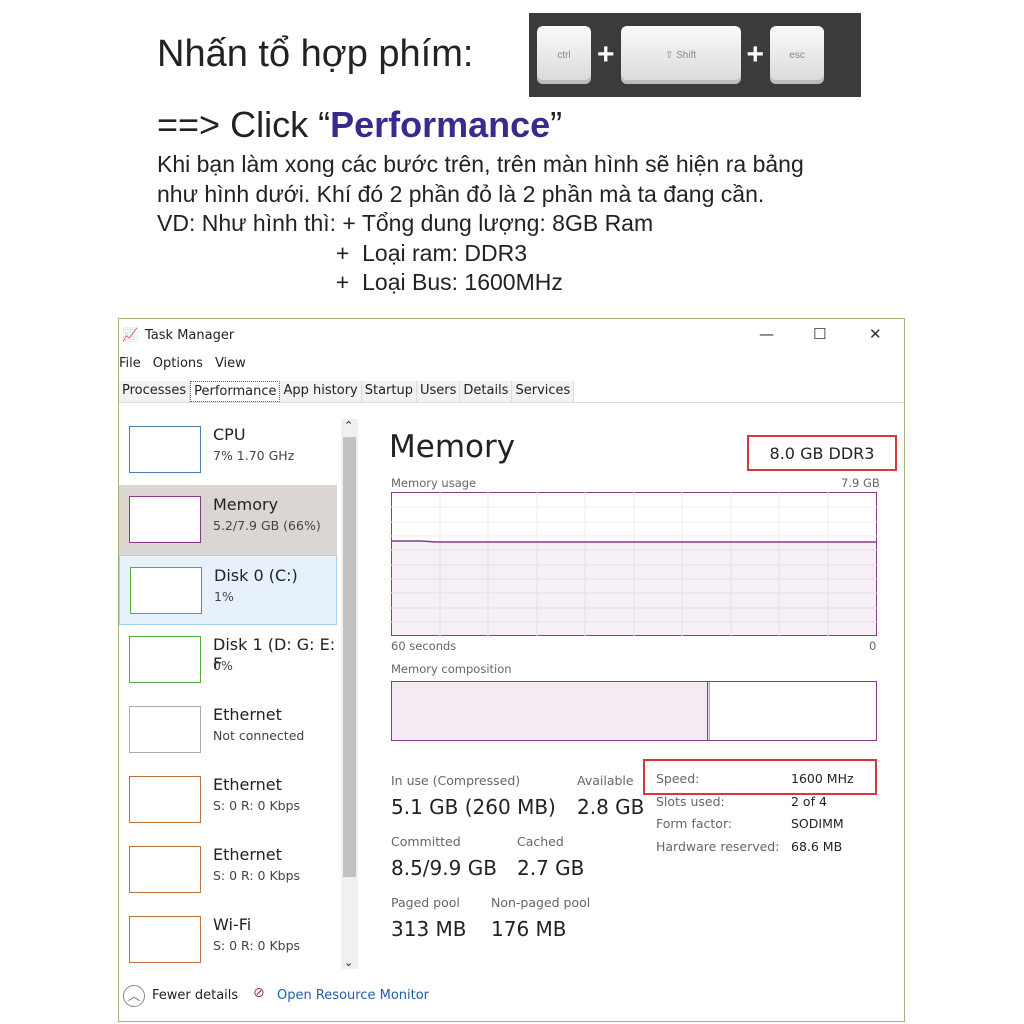 This screenshot has width=1024, height=1024. Describe the element at coordinates (130, 335) in the screenshot. I see `task-manager-icon: 📈` at that location.